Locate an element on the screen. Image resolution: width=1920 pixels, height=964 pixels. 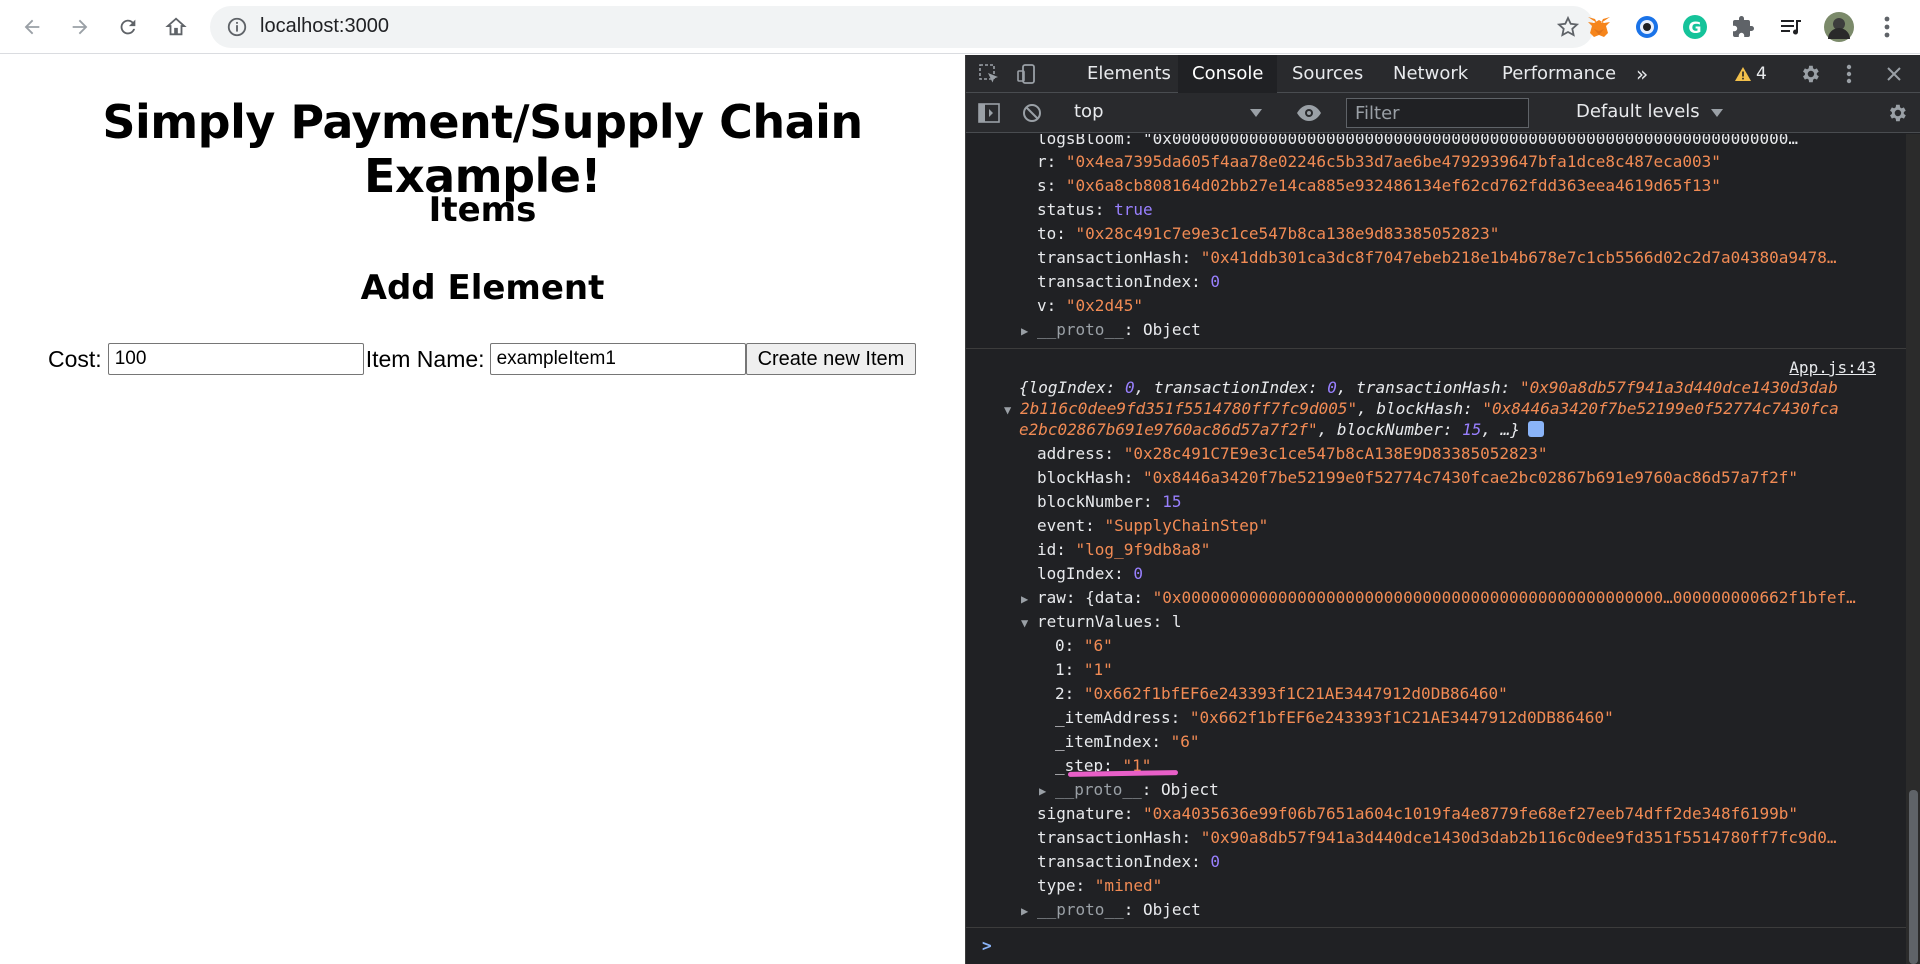
item-name-input is located at coordinates (617, 359).